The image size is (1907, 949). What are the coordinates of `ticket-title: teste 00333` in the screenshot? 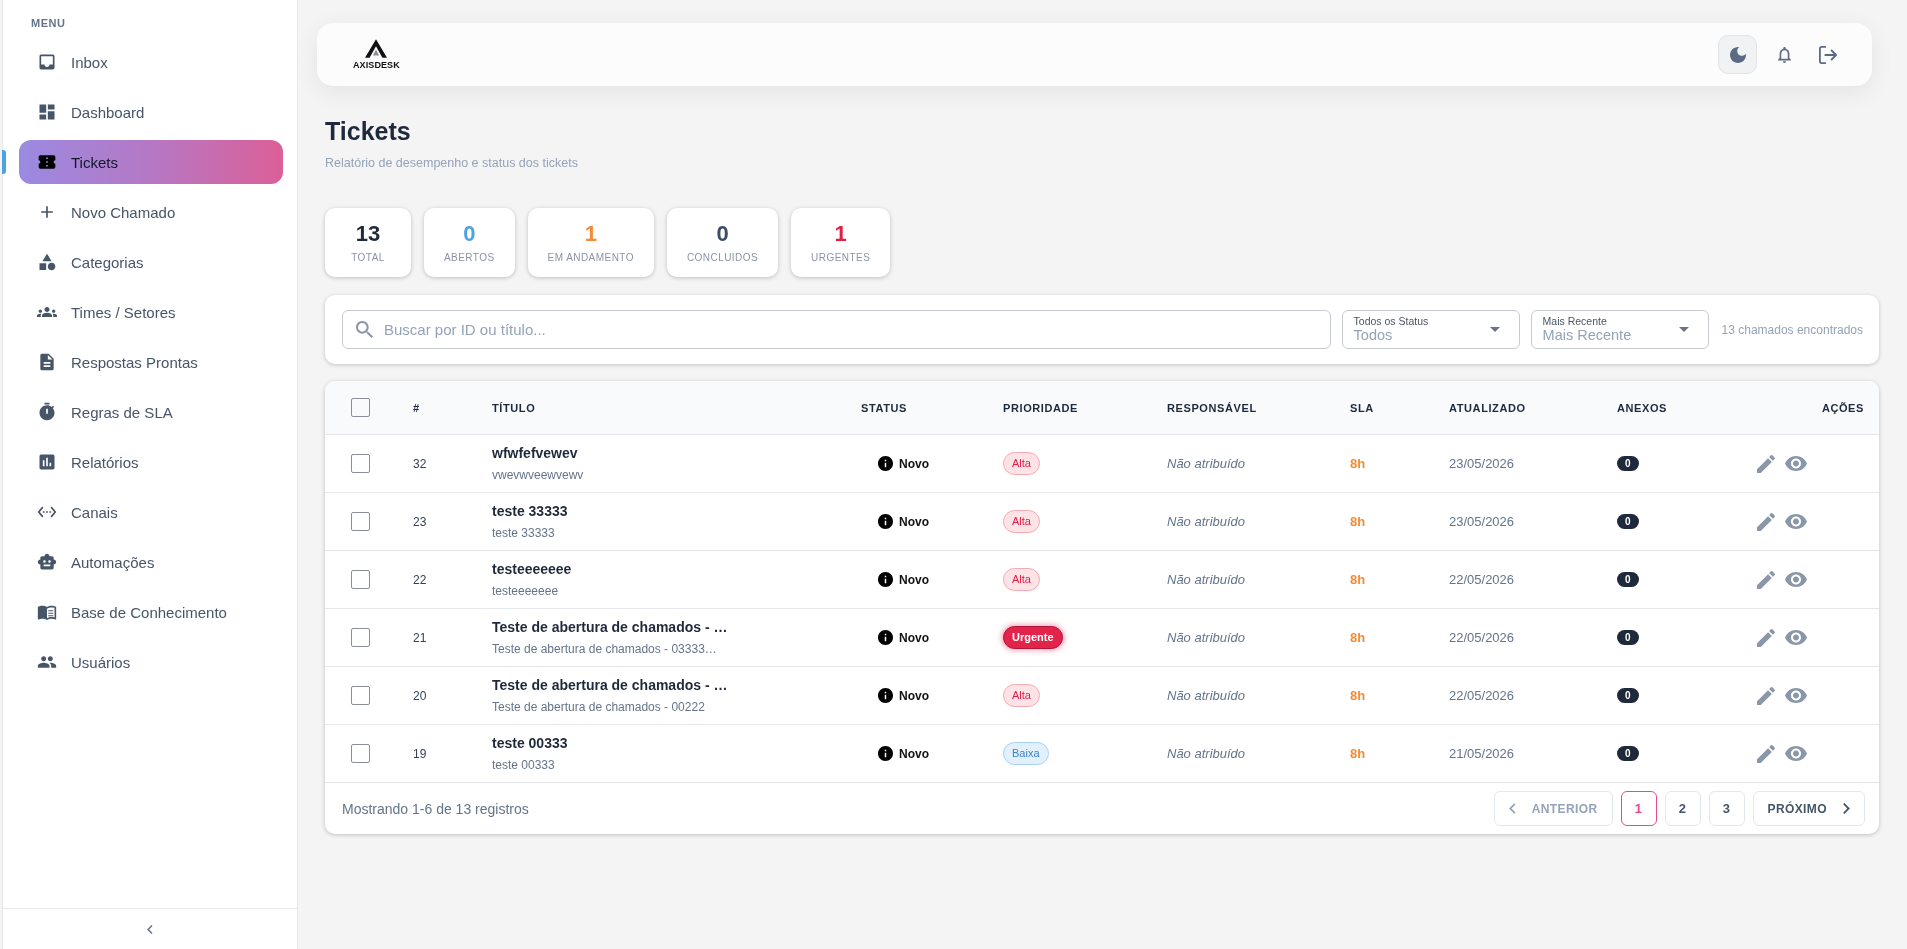 It's located at (530, 743).